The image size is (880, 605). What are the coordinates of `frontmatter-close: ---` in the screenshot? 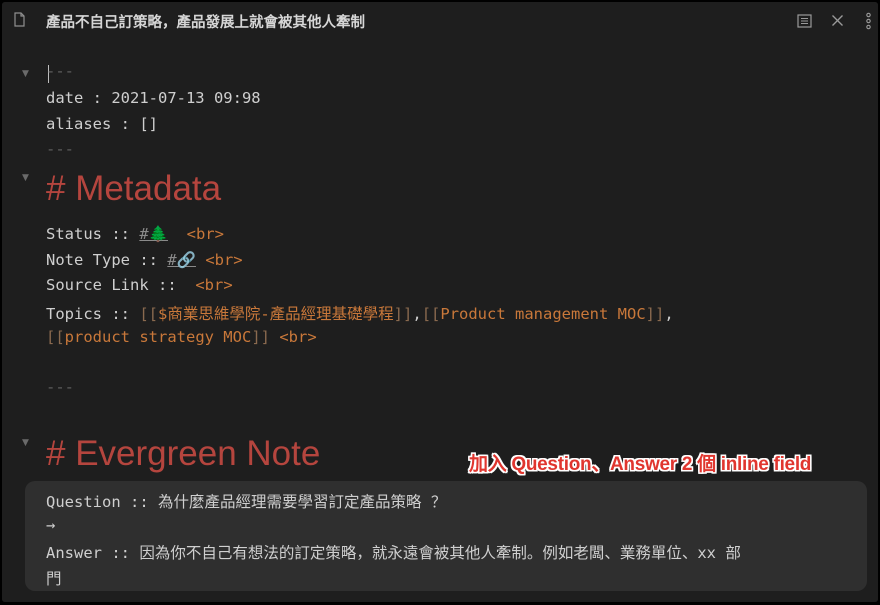 It's located at (60, 149).